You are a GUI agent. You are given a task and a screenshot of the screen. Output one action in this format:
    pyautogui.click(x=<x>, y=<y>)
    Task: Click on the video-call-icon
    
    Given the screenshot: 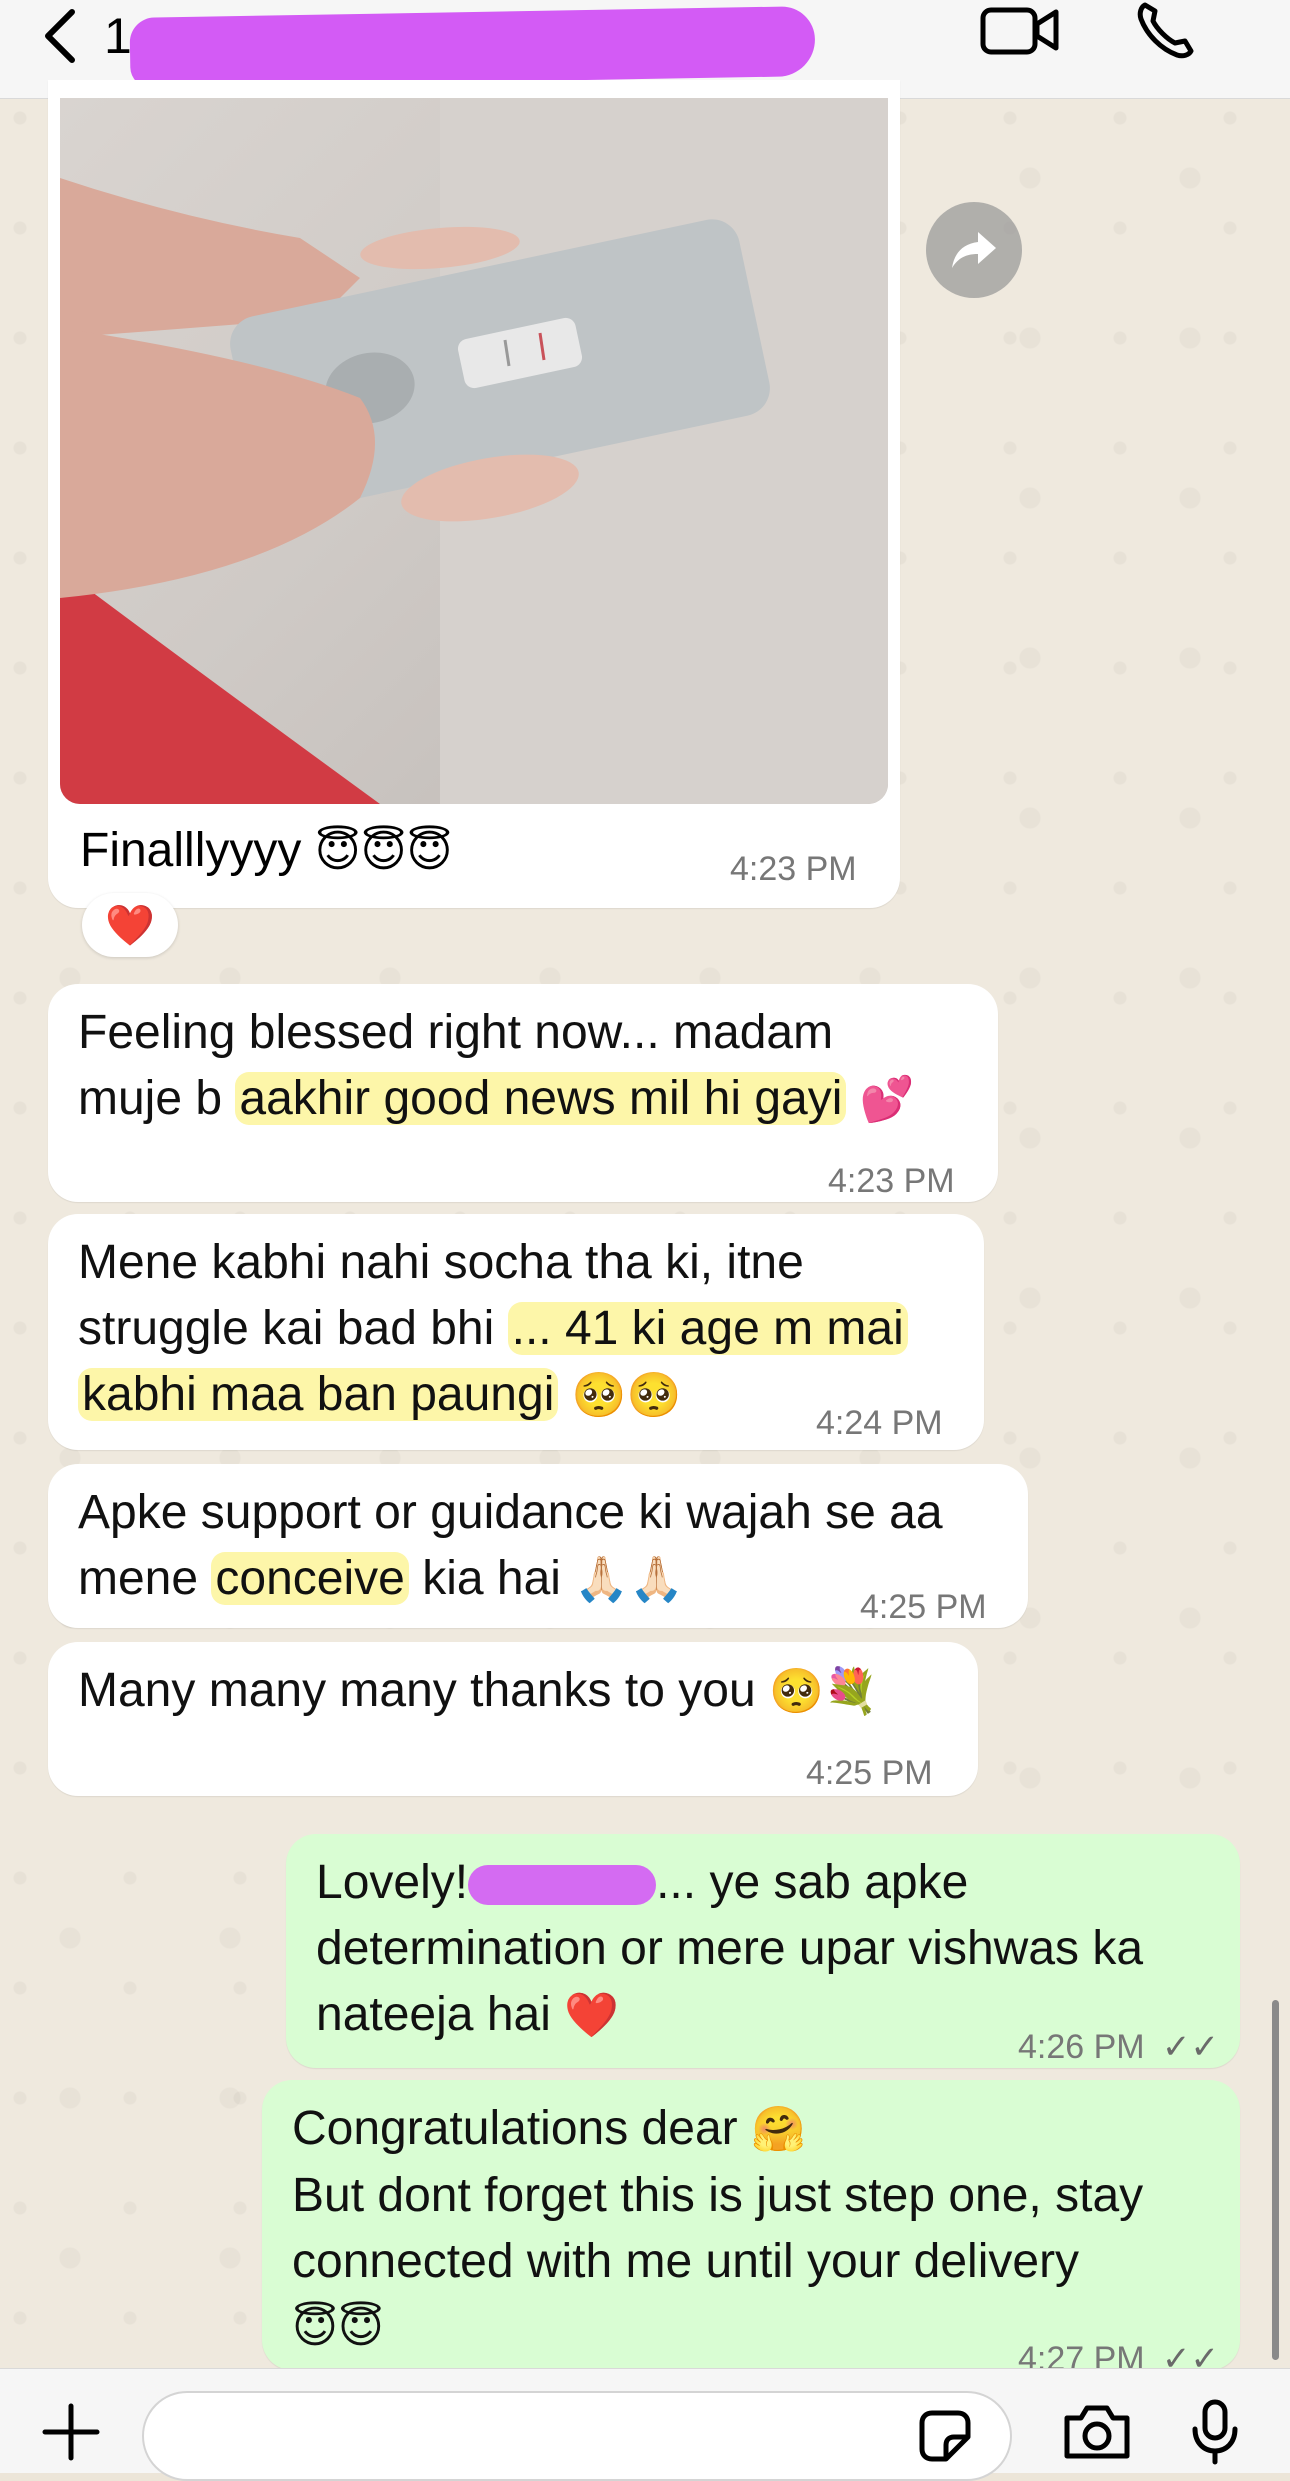 What is the action you would take?
    pyautogui.click(x=1019, y=31)
    